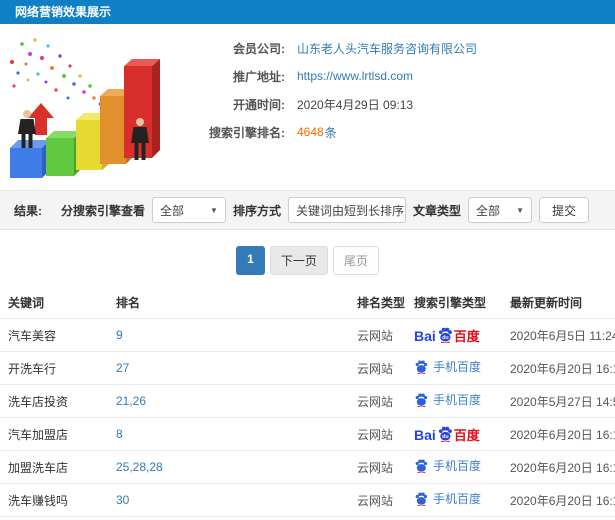  Describe the element at coordinates (228, 467) in the screenshot. I see `rank-cell: 25,28,28` at that location.